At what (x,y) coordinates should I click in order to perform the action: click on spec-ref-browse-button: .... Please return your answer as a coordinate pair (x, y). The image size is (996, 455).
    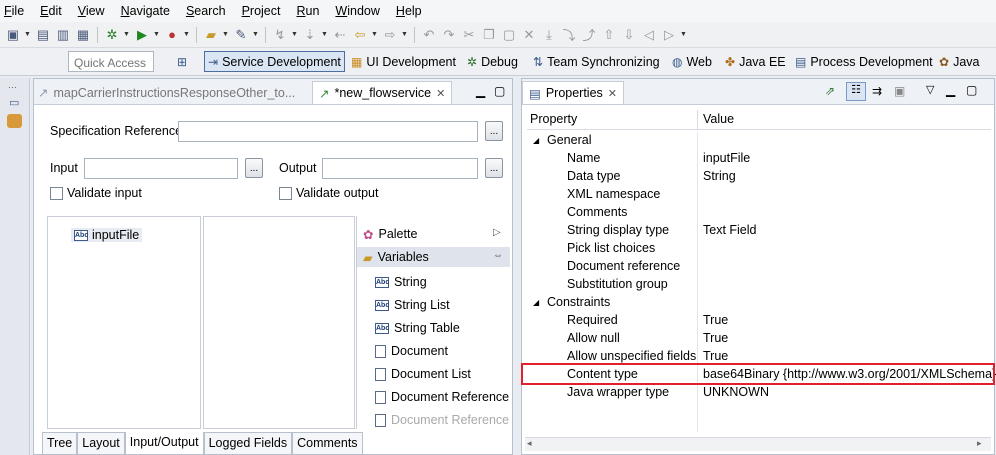
    Looking at the image, I should click on (494, 131).